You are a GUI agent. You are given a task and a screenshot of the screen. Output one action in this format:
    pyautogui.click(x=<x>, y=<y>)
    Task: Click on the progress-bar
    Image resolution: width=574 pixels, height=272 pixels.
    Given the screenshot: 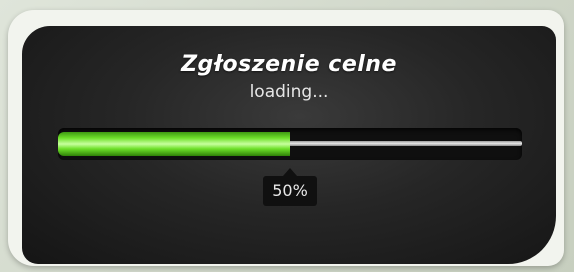 What is the action you would take?
    pyautogui.click(x=290, y=144)
    